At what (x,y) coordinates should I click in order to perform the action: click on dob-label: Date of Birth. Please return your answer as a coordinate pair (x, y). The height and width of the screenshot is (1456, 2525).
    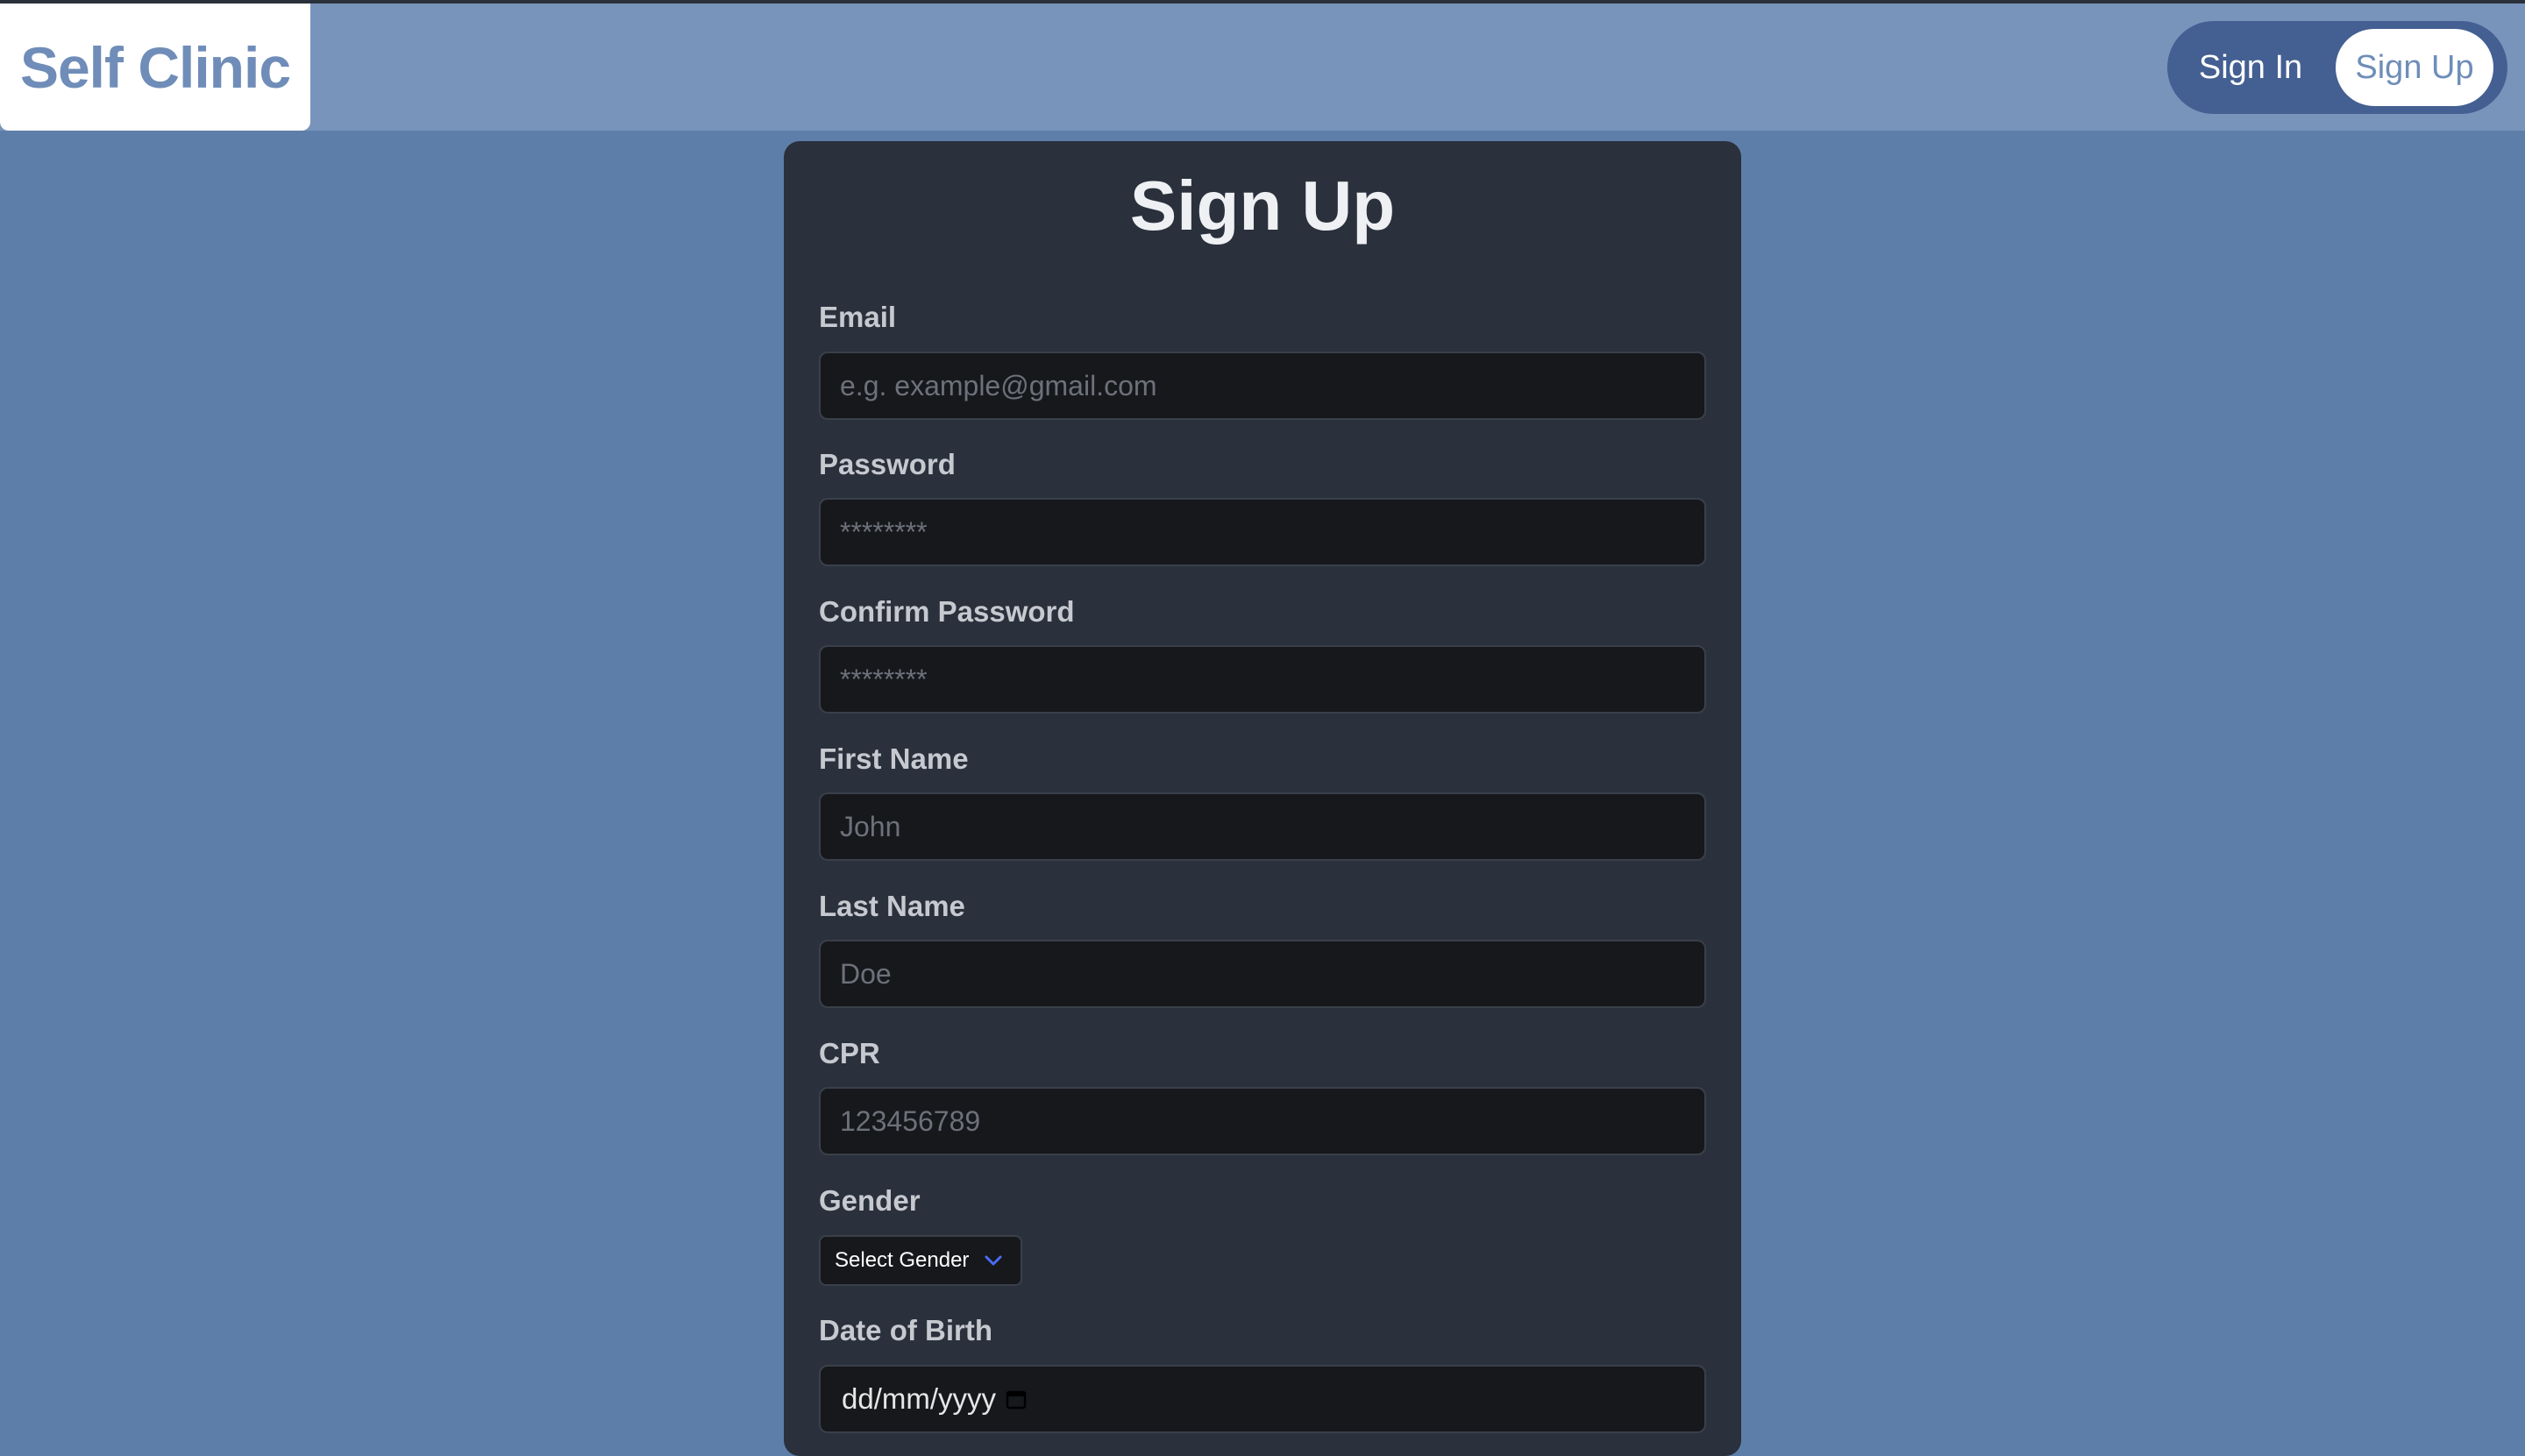
    Looking at the image, I should click on (905, 1330).